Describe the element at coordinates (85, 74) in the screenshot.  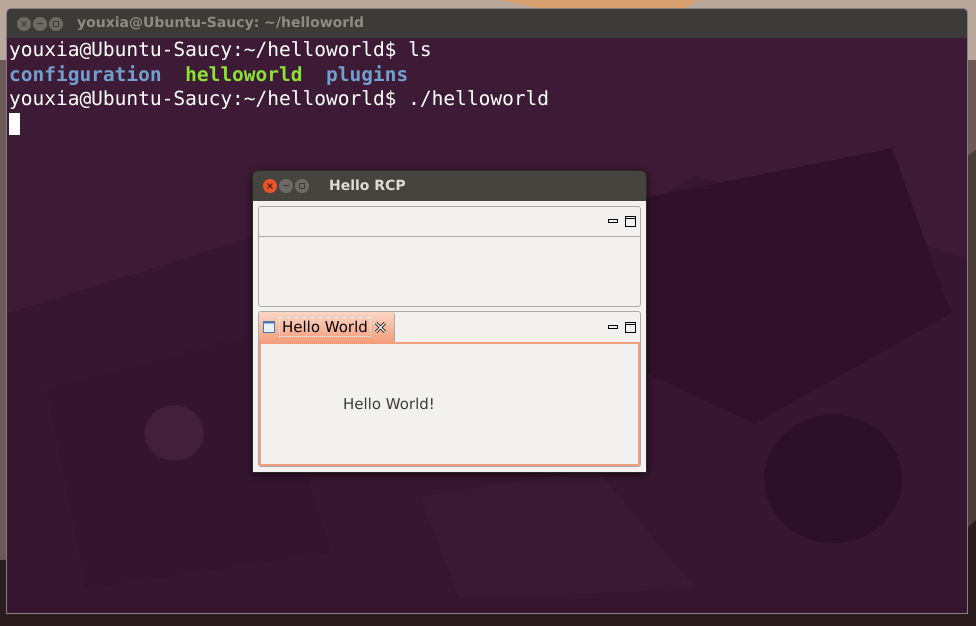
I see `file-name: configuration` at that location.